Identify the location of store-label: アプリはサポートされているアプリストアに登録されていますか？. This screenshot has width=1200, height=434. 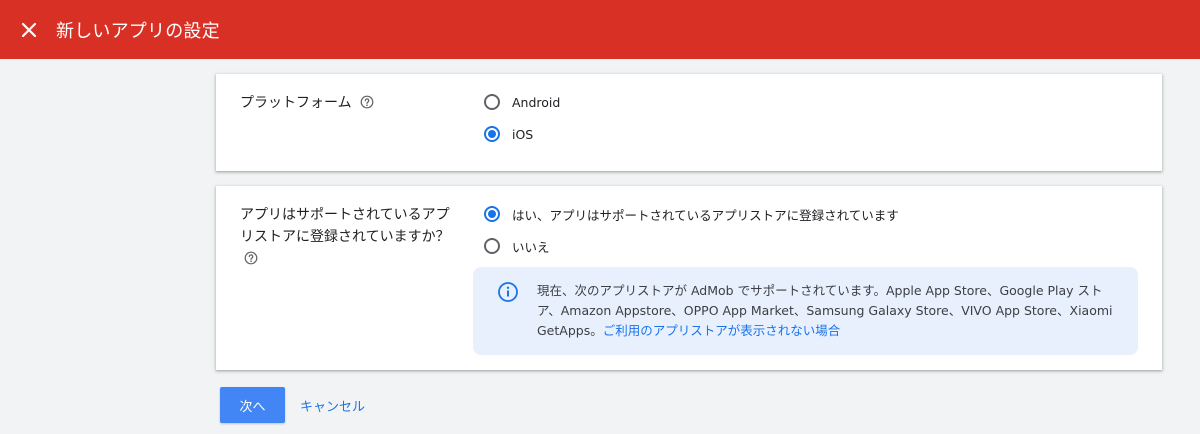
(345, 226).